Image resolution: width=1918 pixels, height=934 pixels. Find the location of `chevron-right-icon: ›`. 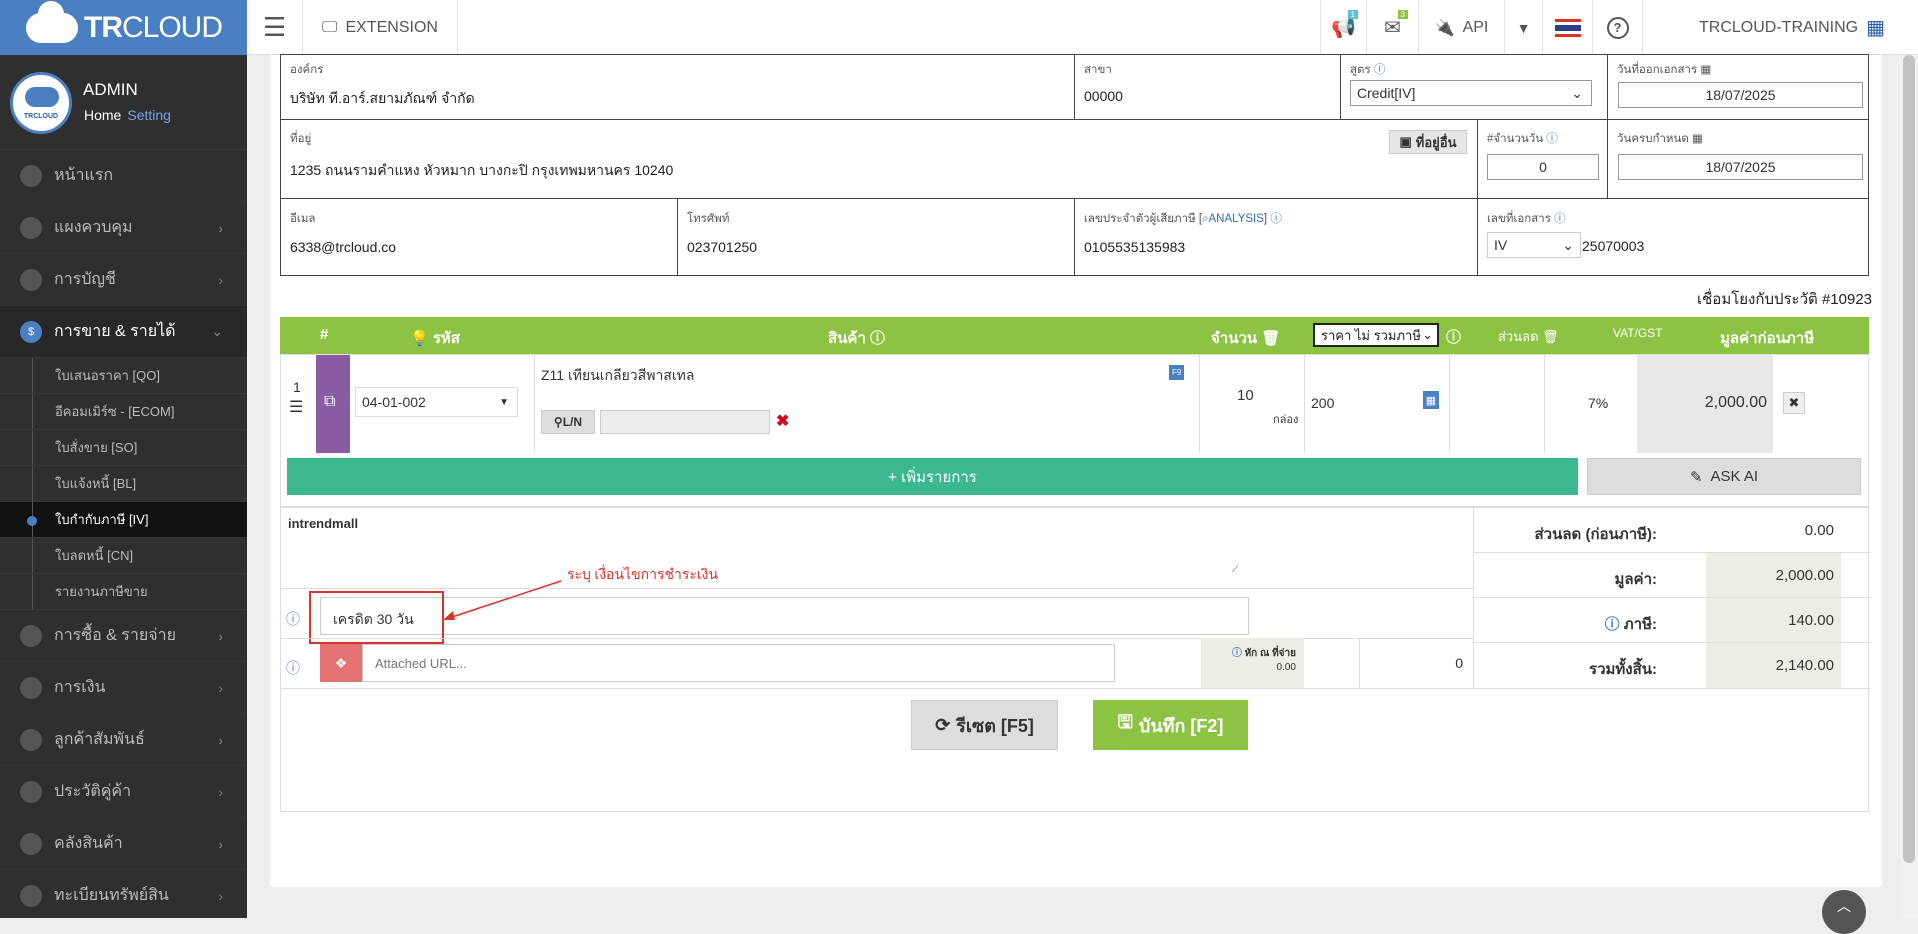

chevron-right-icon: › is located at coordinates (220, 843).